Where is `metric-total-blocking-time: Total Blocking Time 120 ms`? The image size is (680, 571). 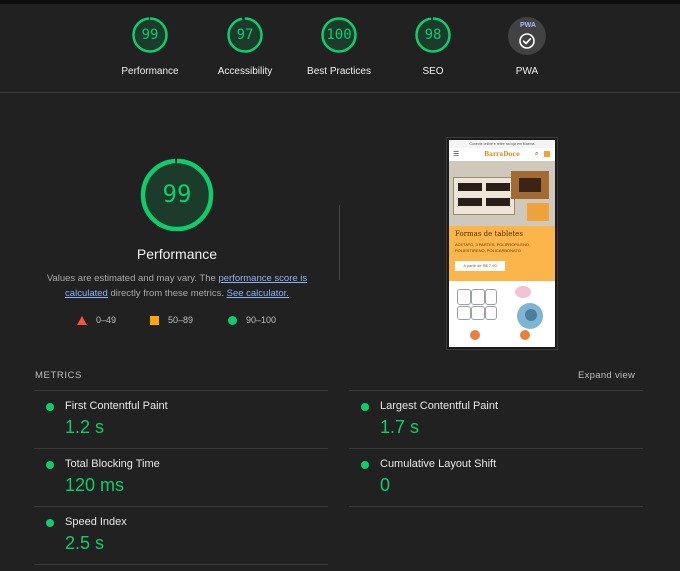
metric-total-blocking-time: Total Blocking Time 120 ms is located at coordinates (181, 476).